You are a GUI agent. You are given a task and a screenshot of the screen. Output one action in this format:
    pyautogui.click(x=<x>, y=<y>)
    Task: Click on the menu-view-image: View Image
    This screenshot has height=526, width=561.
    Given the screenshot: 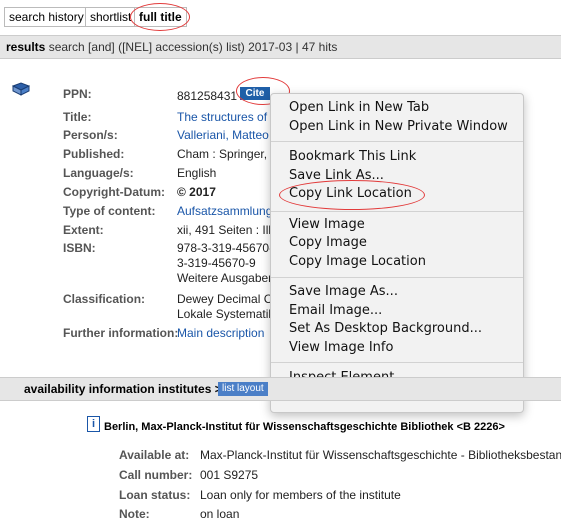 What is the action you would take?
    pyautogui.click(x=327, y=224)
    